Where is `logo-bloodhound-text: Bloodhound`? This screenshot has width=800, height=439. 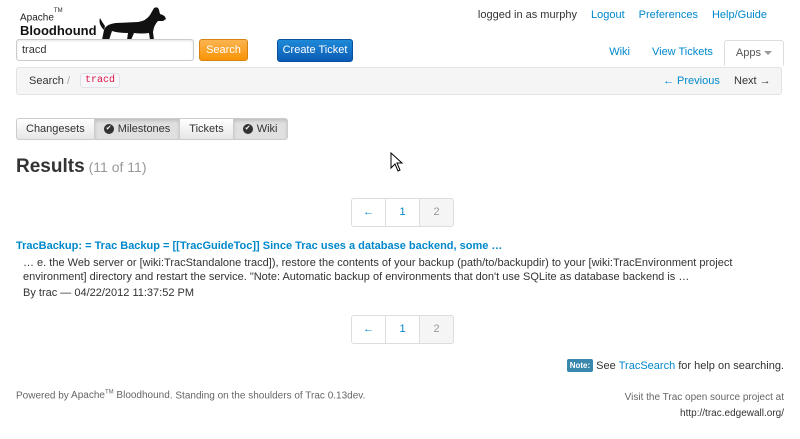 logo-bloodhound-text: Bloodhound is located at coordinates (58, 30).